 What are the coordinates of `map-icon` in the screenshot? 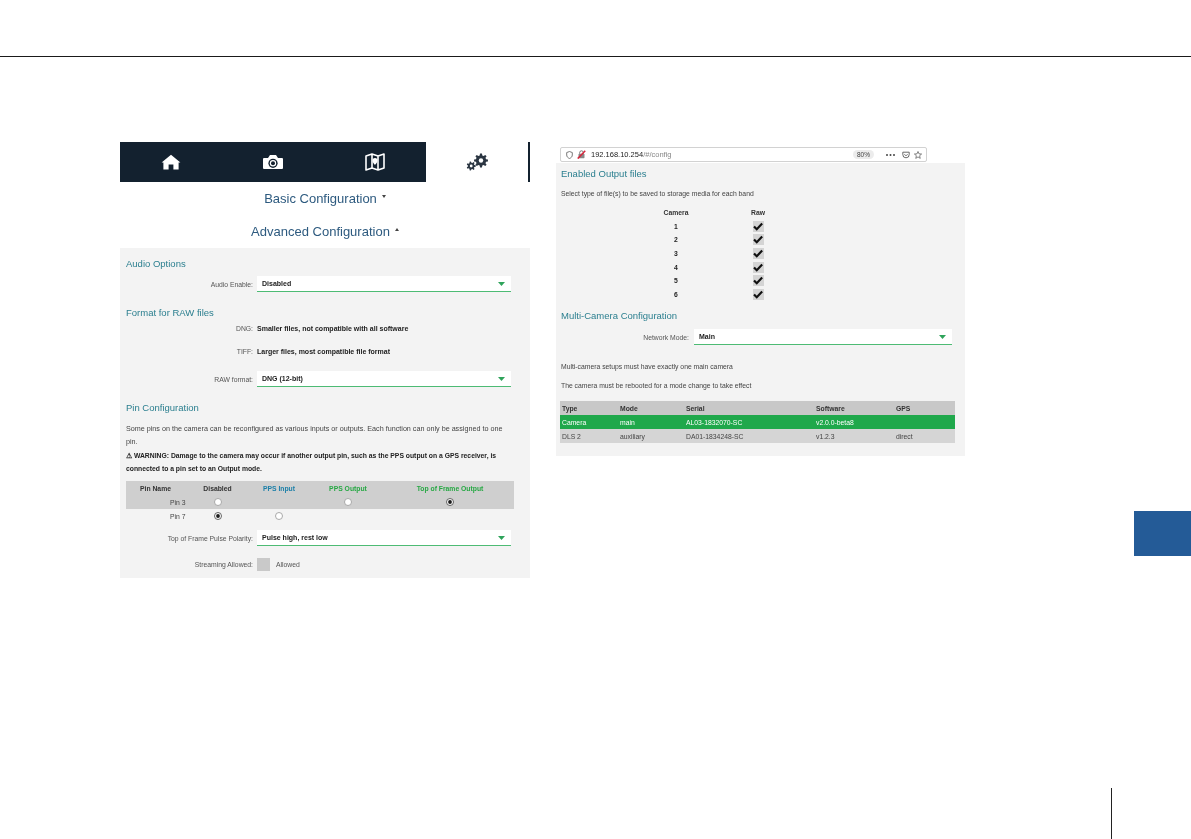 It's located at (375, 162).